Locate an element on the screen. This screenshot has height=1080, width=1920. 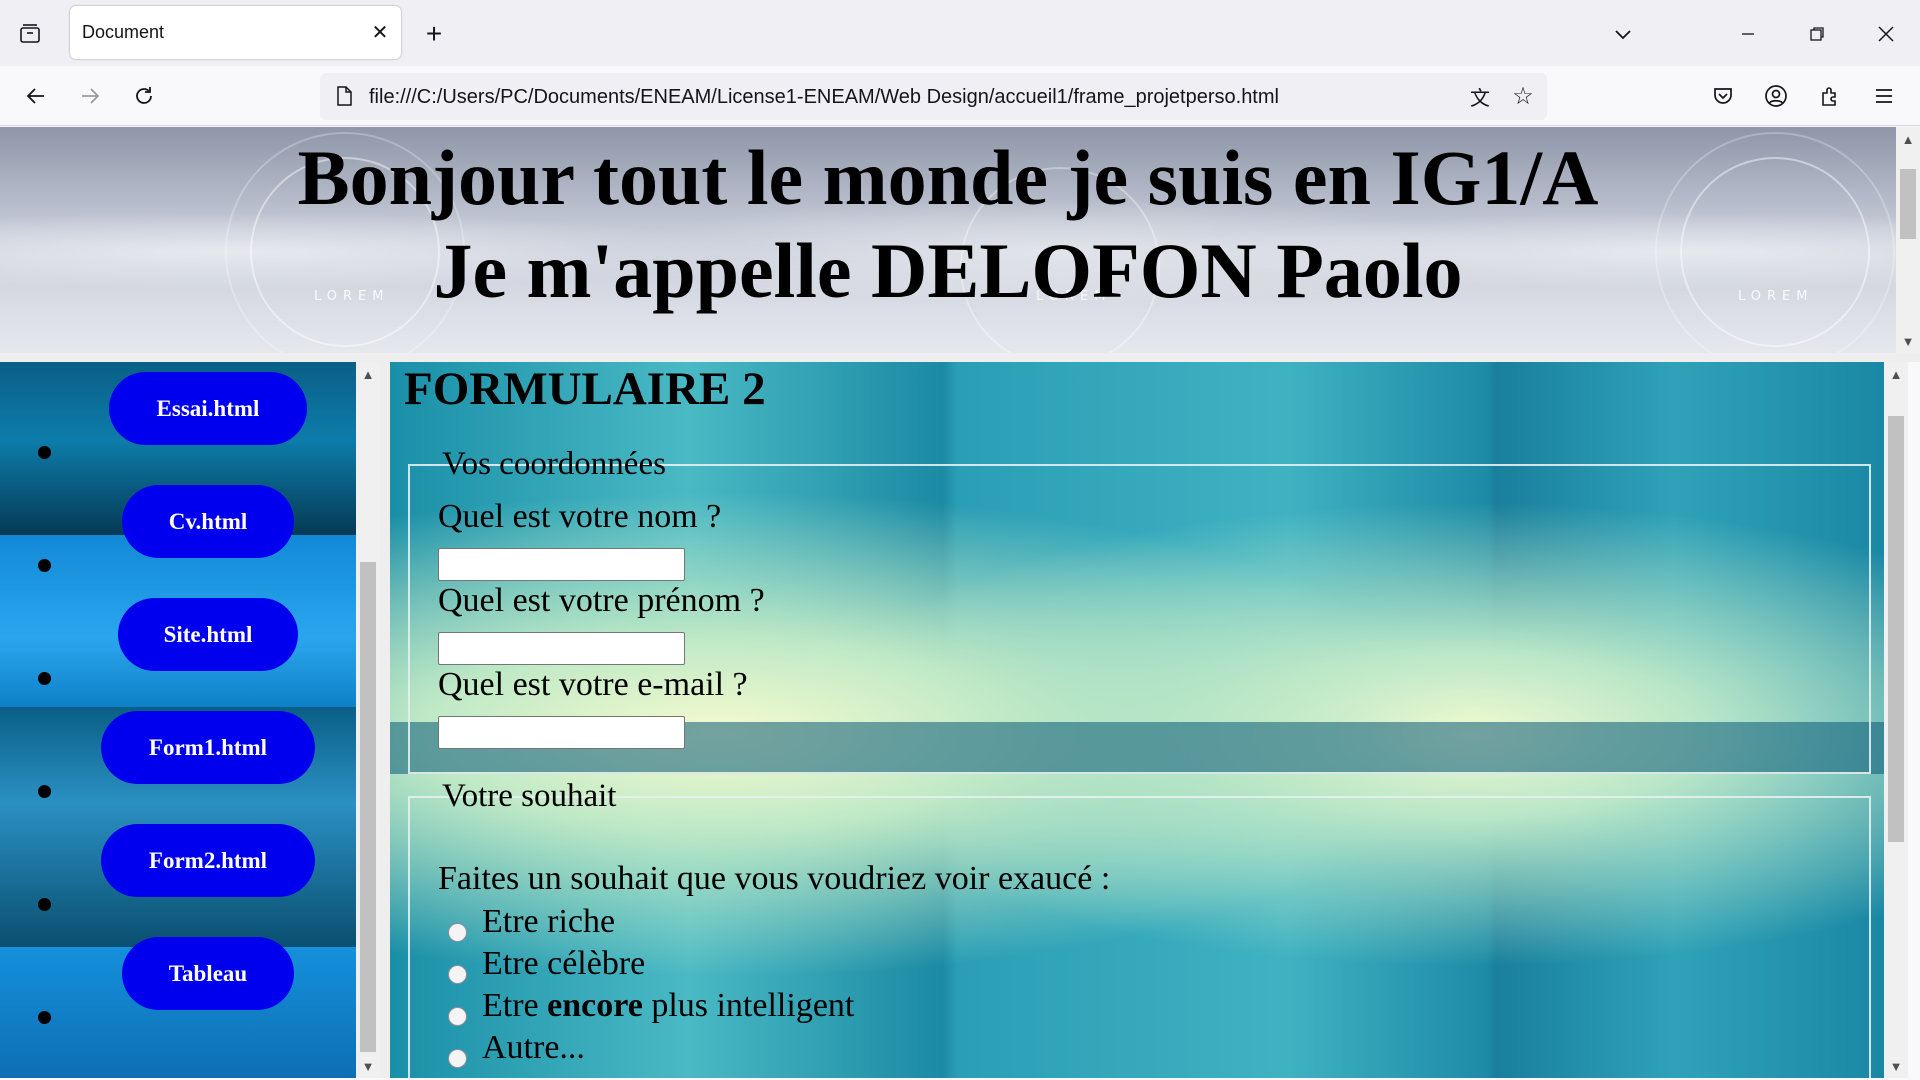
list-item: Form1.html is located at coordinates (178, 757).